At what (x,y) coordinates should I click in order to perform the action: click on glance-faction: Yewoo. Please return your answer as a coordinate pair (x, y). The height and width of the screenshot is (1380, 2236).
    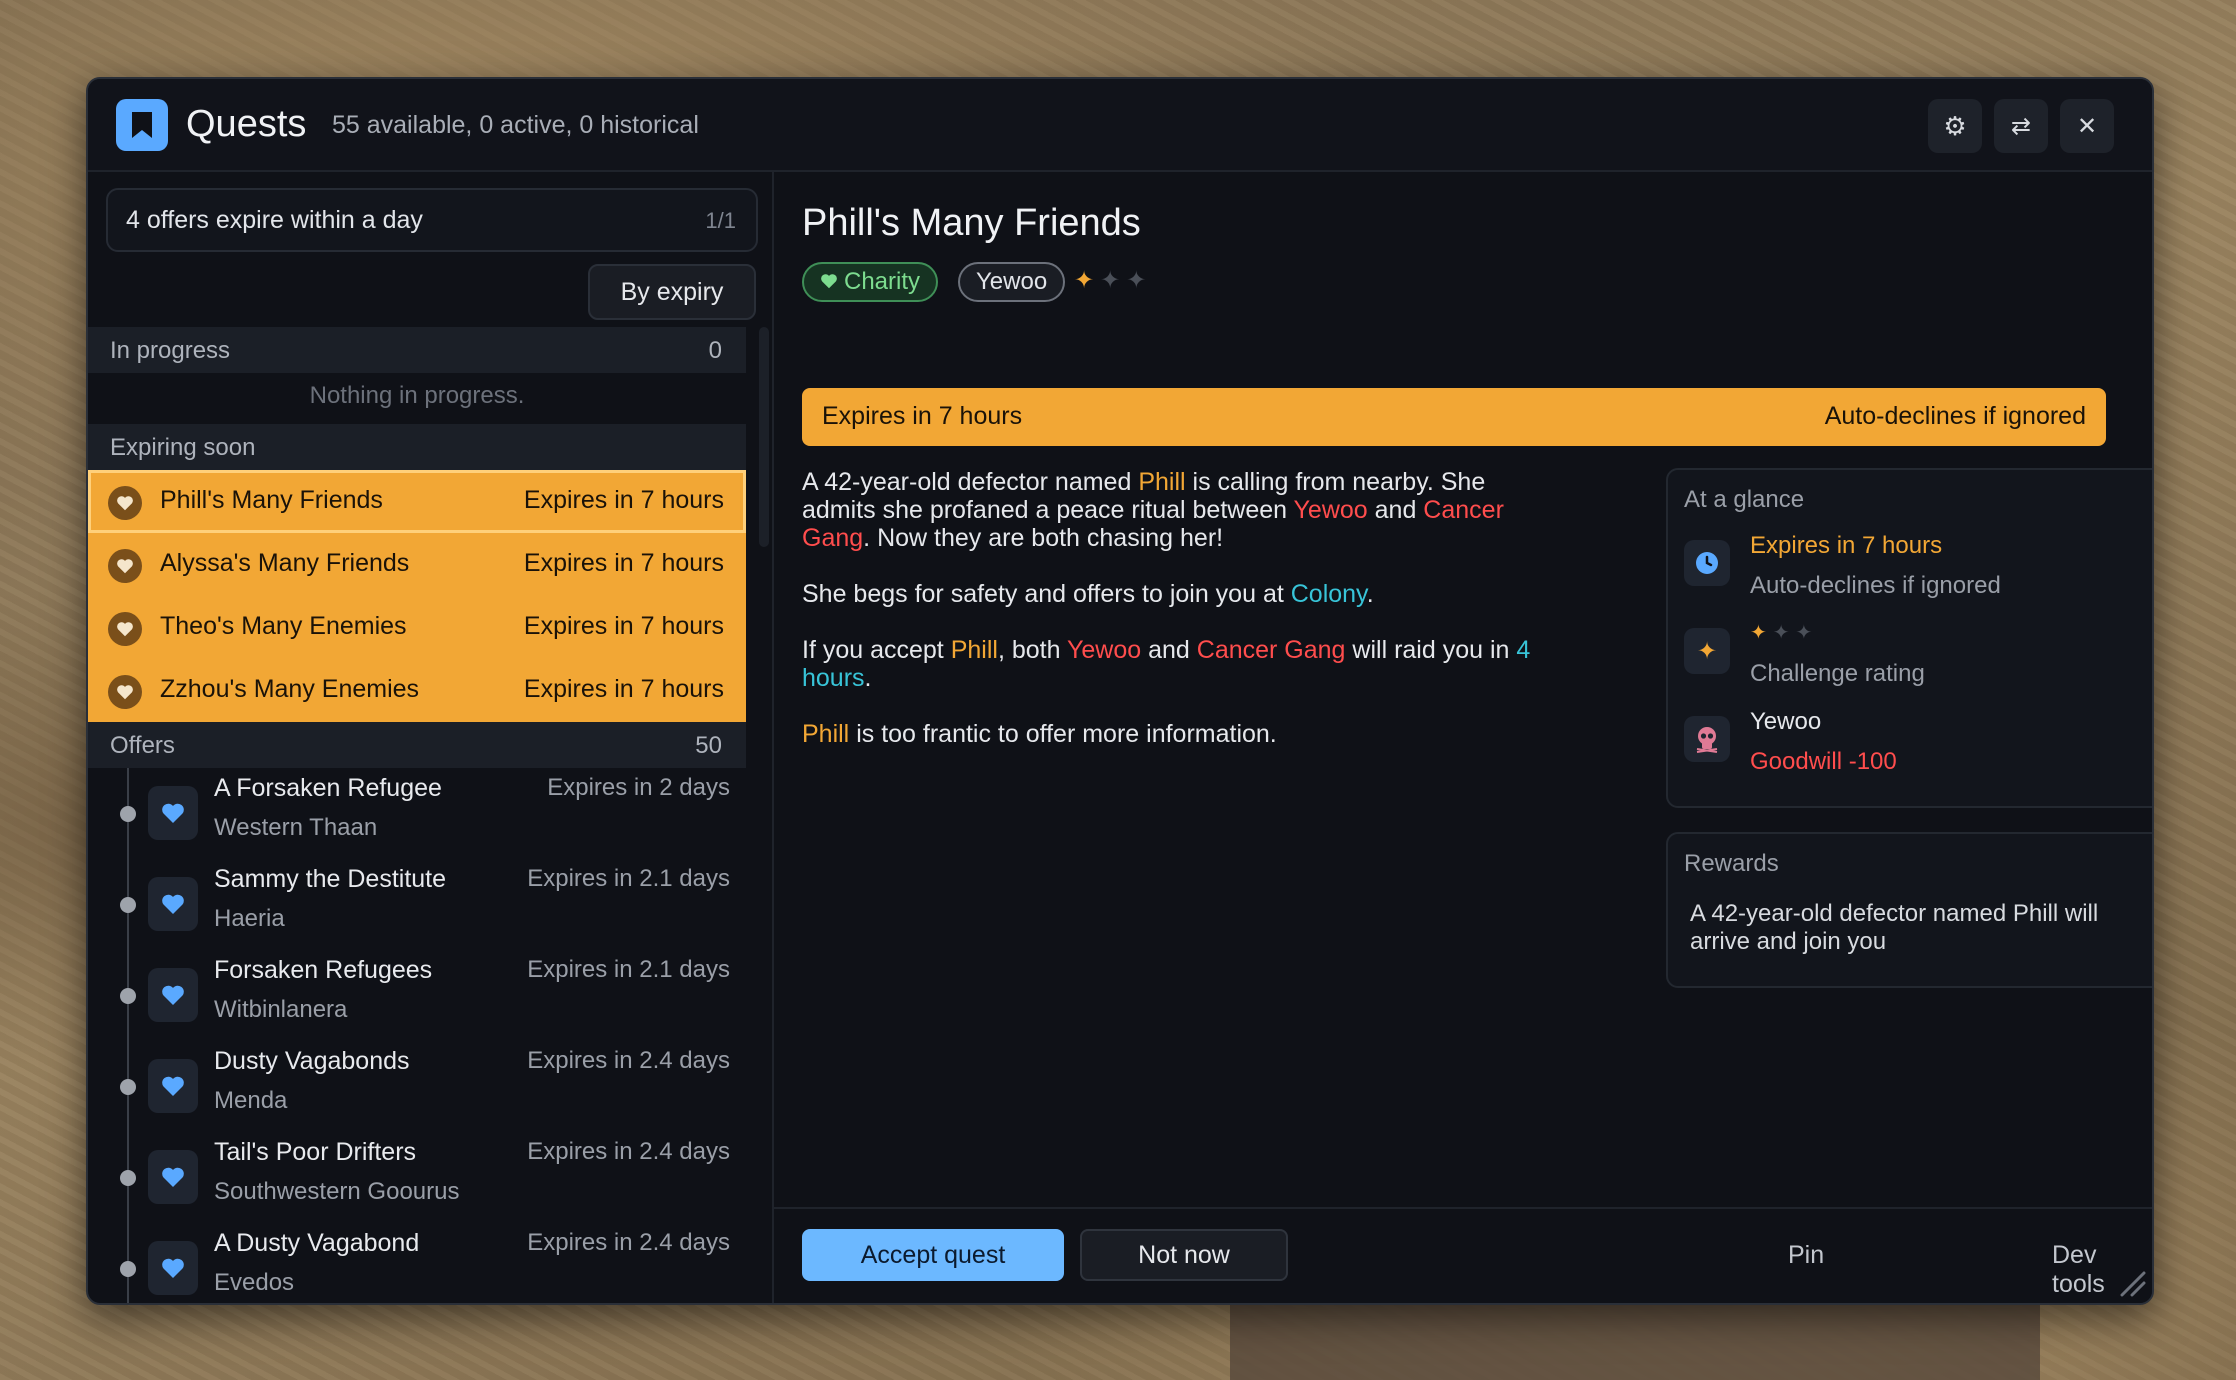
    Looking at the image, I should click on (1785, 722).